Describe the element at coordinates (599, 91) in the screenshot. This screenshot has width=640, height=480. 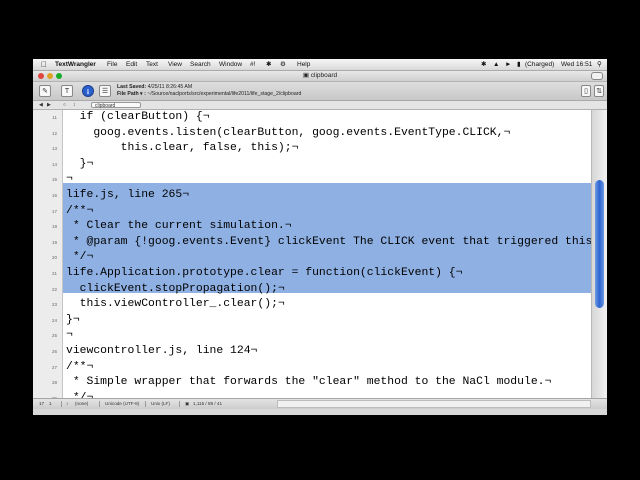
I see `split-view-icon: ⇅` at that location.